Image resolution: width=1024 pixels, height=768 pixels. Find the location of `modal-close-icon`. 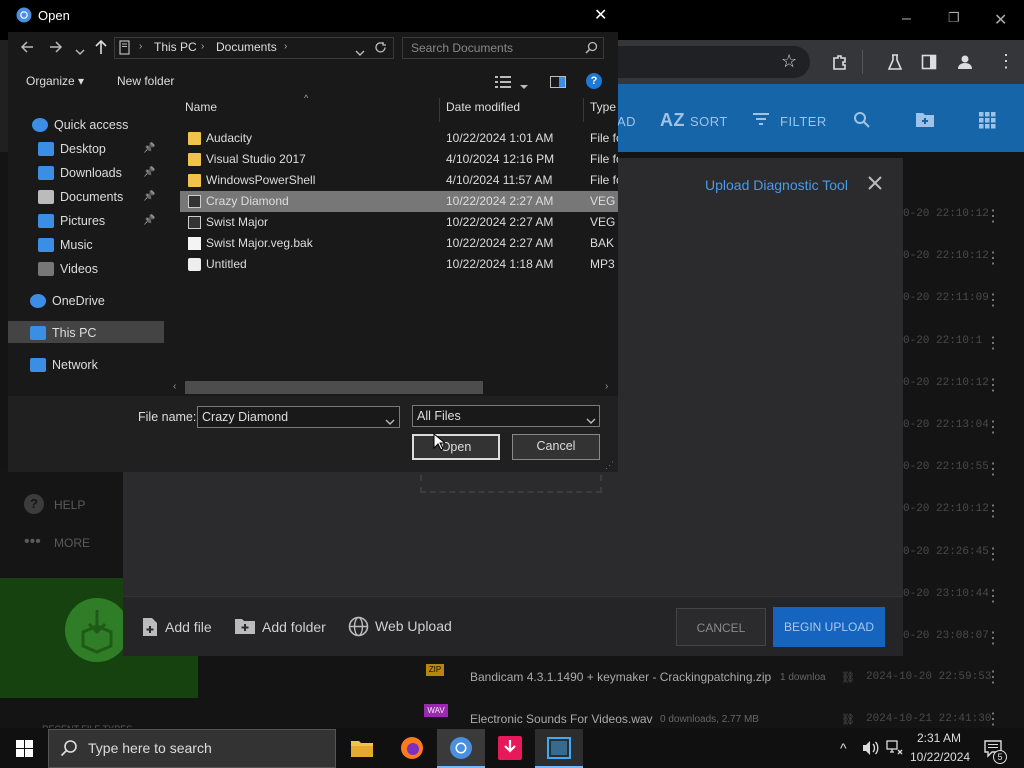

modal-close-icon is located at coordinates (875, 183).